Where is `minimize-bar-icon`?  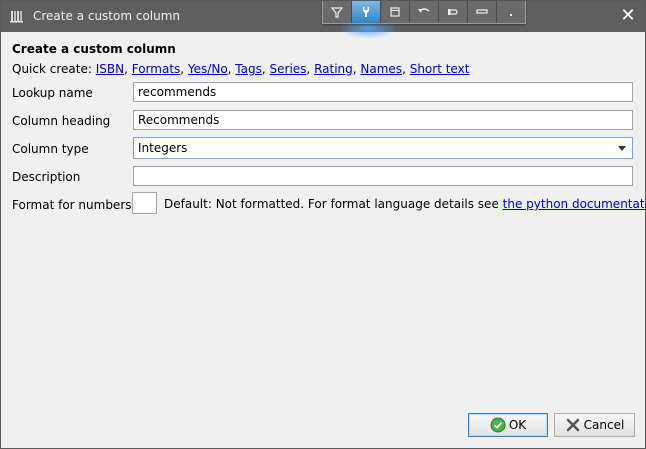
minimize-bar-icon is located at coordinates (482, 12).